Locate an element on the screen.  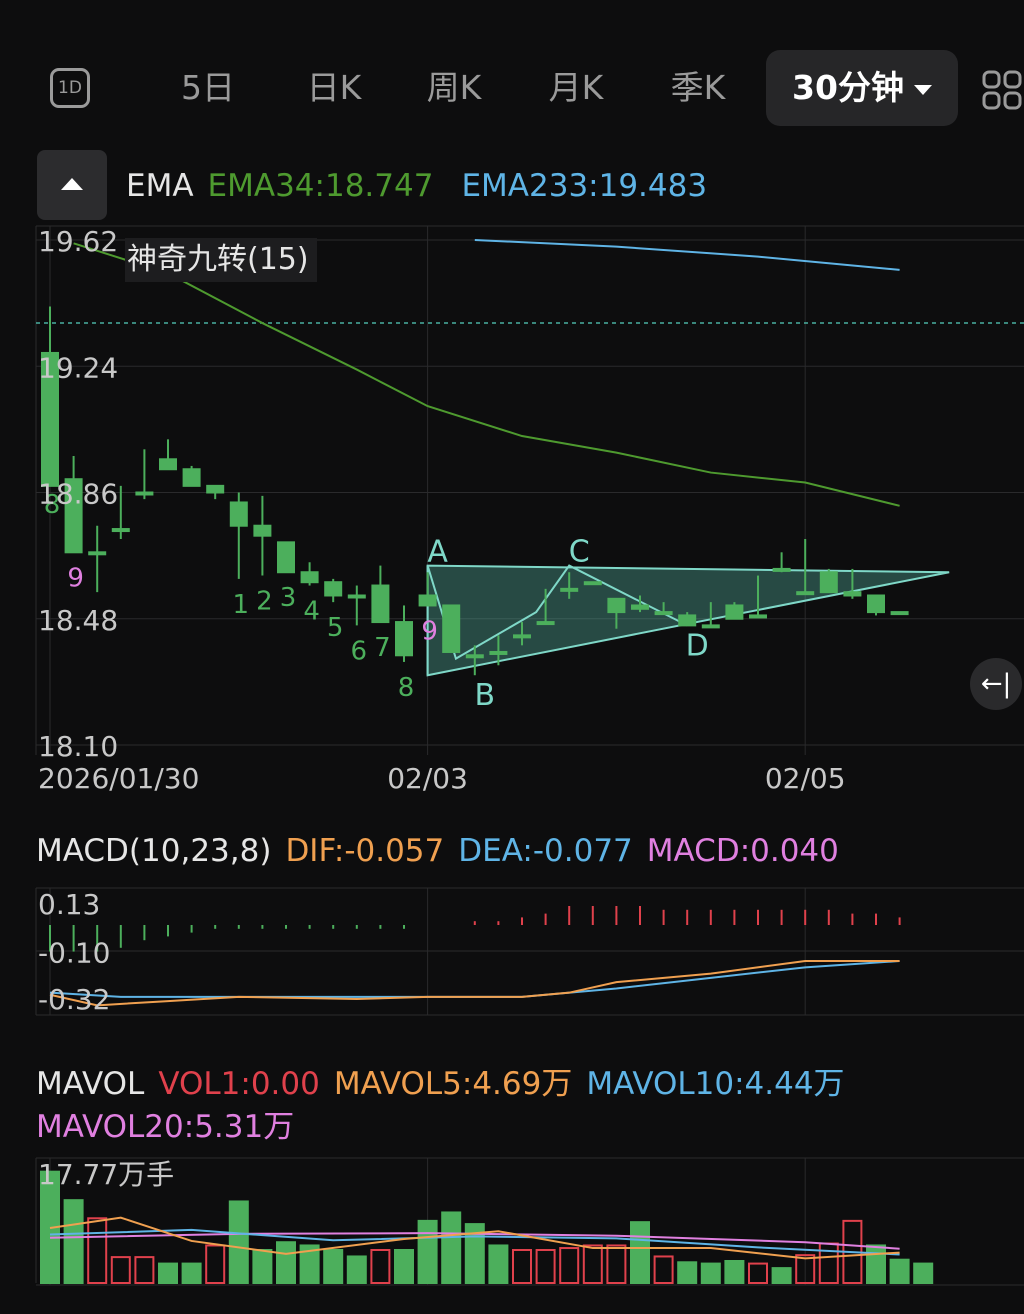
dif-value: DIF:-0.057 is located at coordinates (365, 851).